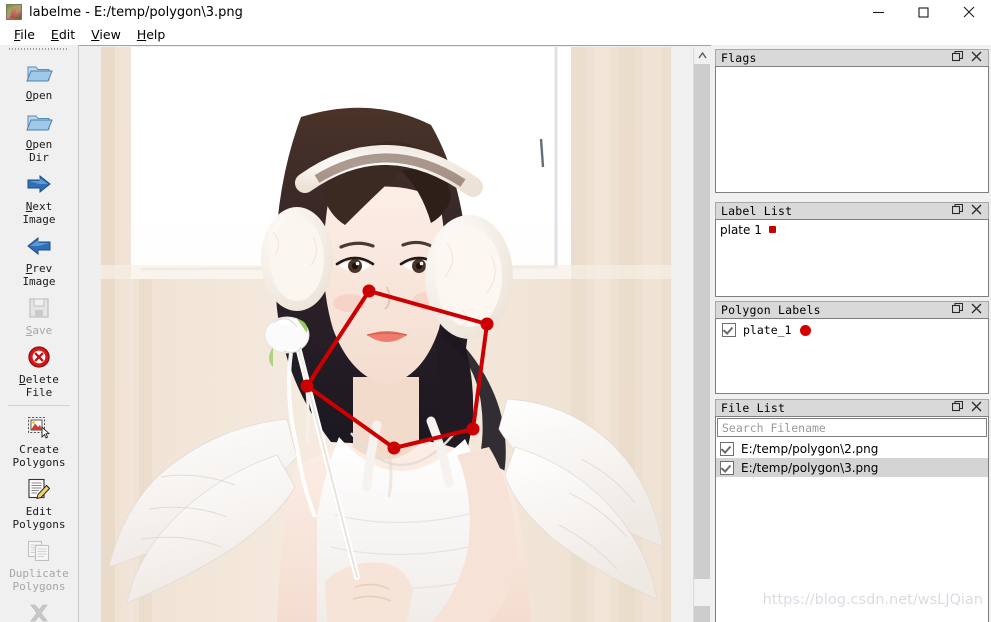  What do you see at coordinates (39, 489) in the screenshot?
I see `edit-polygon-icon` at bounding box center [39, 489].